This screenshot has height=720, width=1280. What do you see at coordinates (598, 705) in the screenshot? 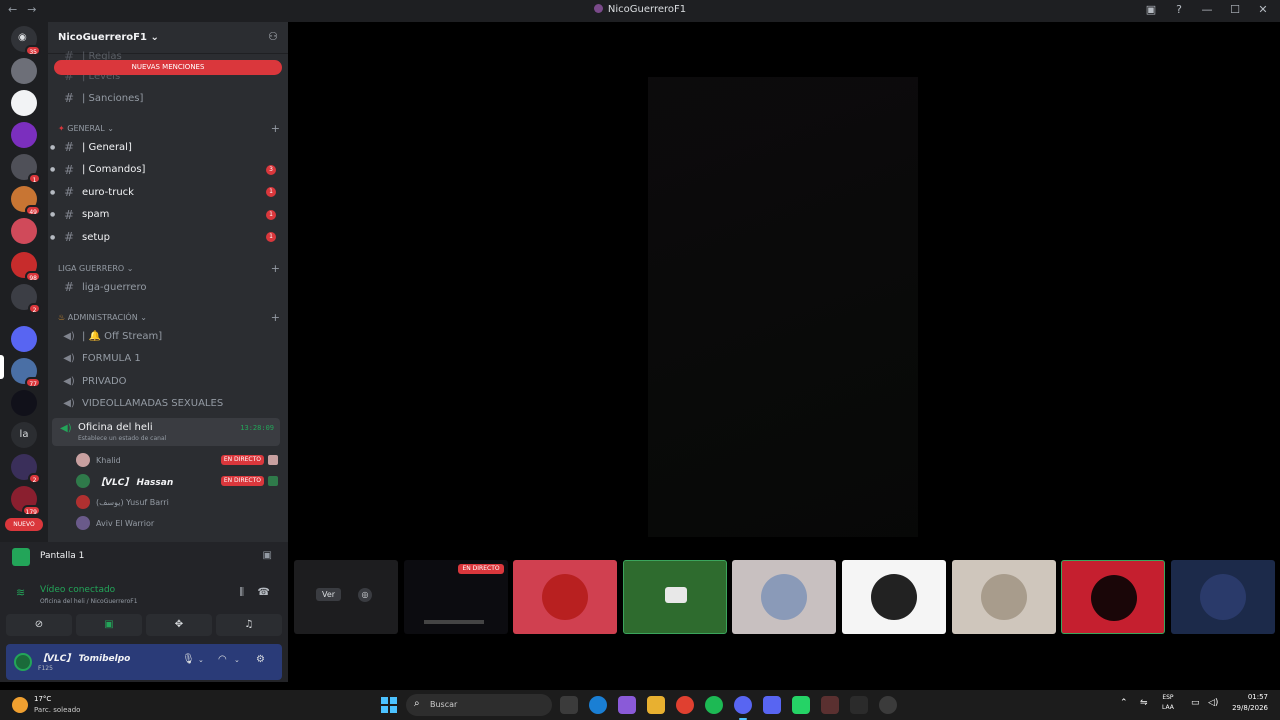
I see `edge-icon` at bounding box center [598, 705].